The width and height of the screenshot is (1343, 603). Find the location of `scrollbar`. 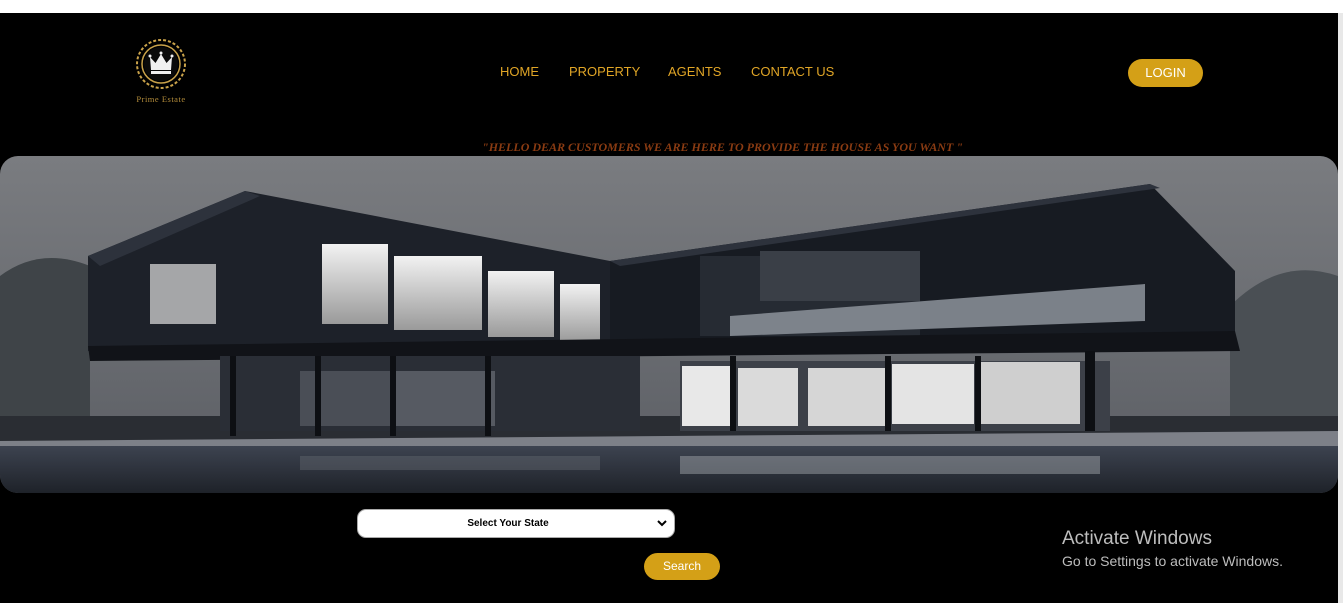

scrollbar is located at coordinates (1340, 308).